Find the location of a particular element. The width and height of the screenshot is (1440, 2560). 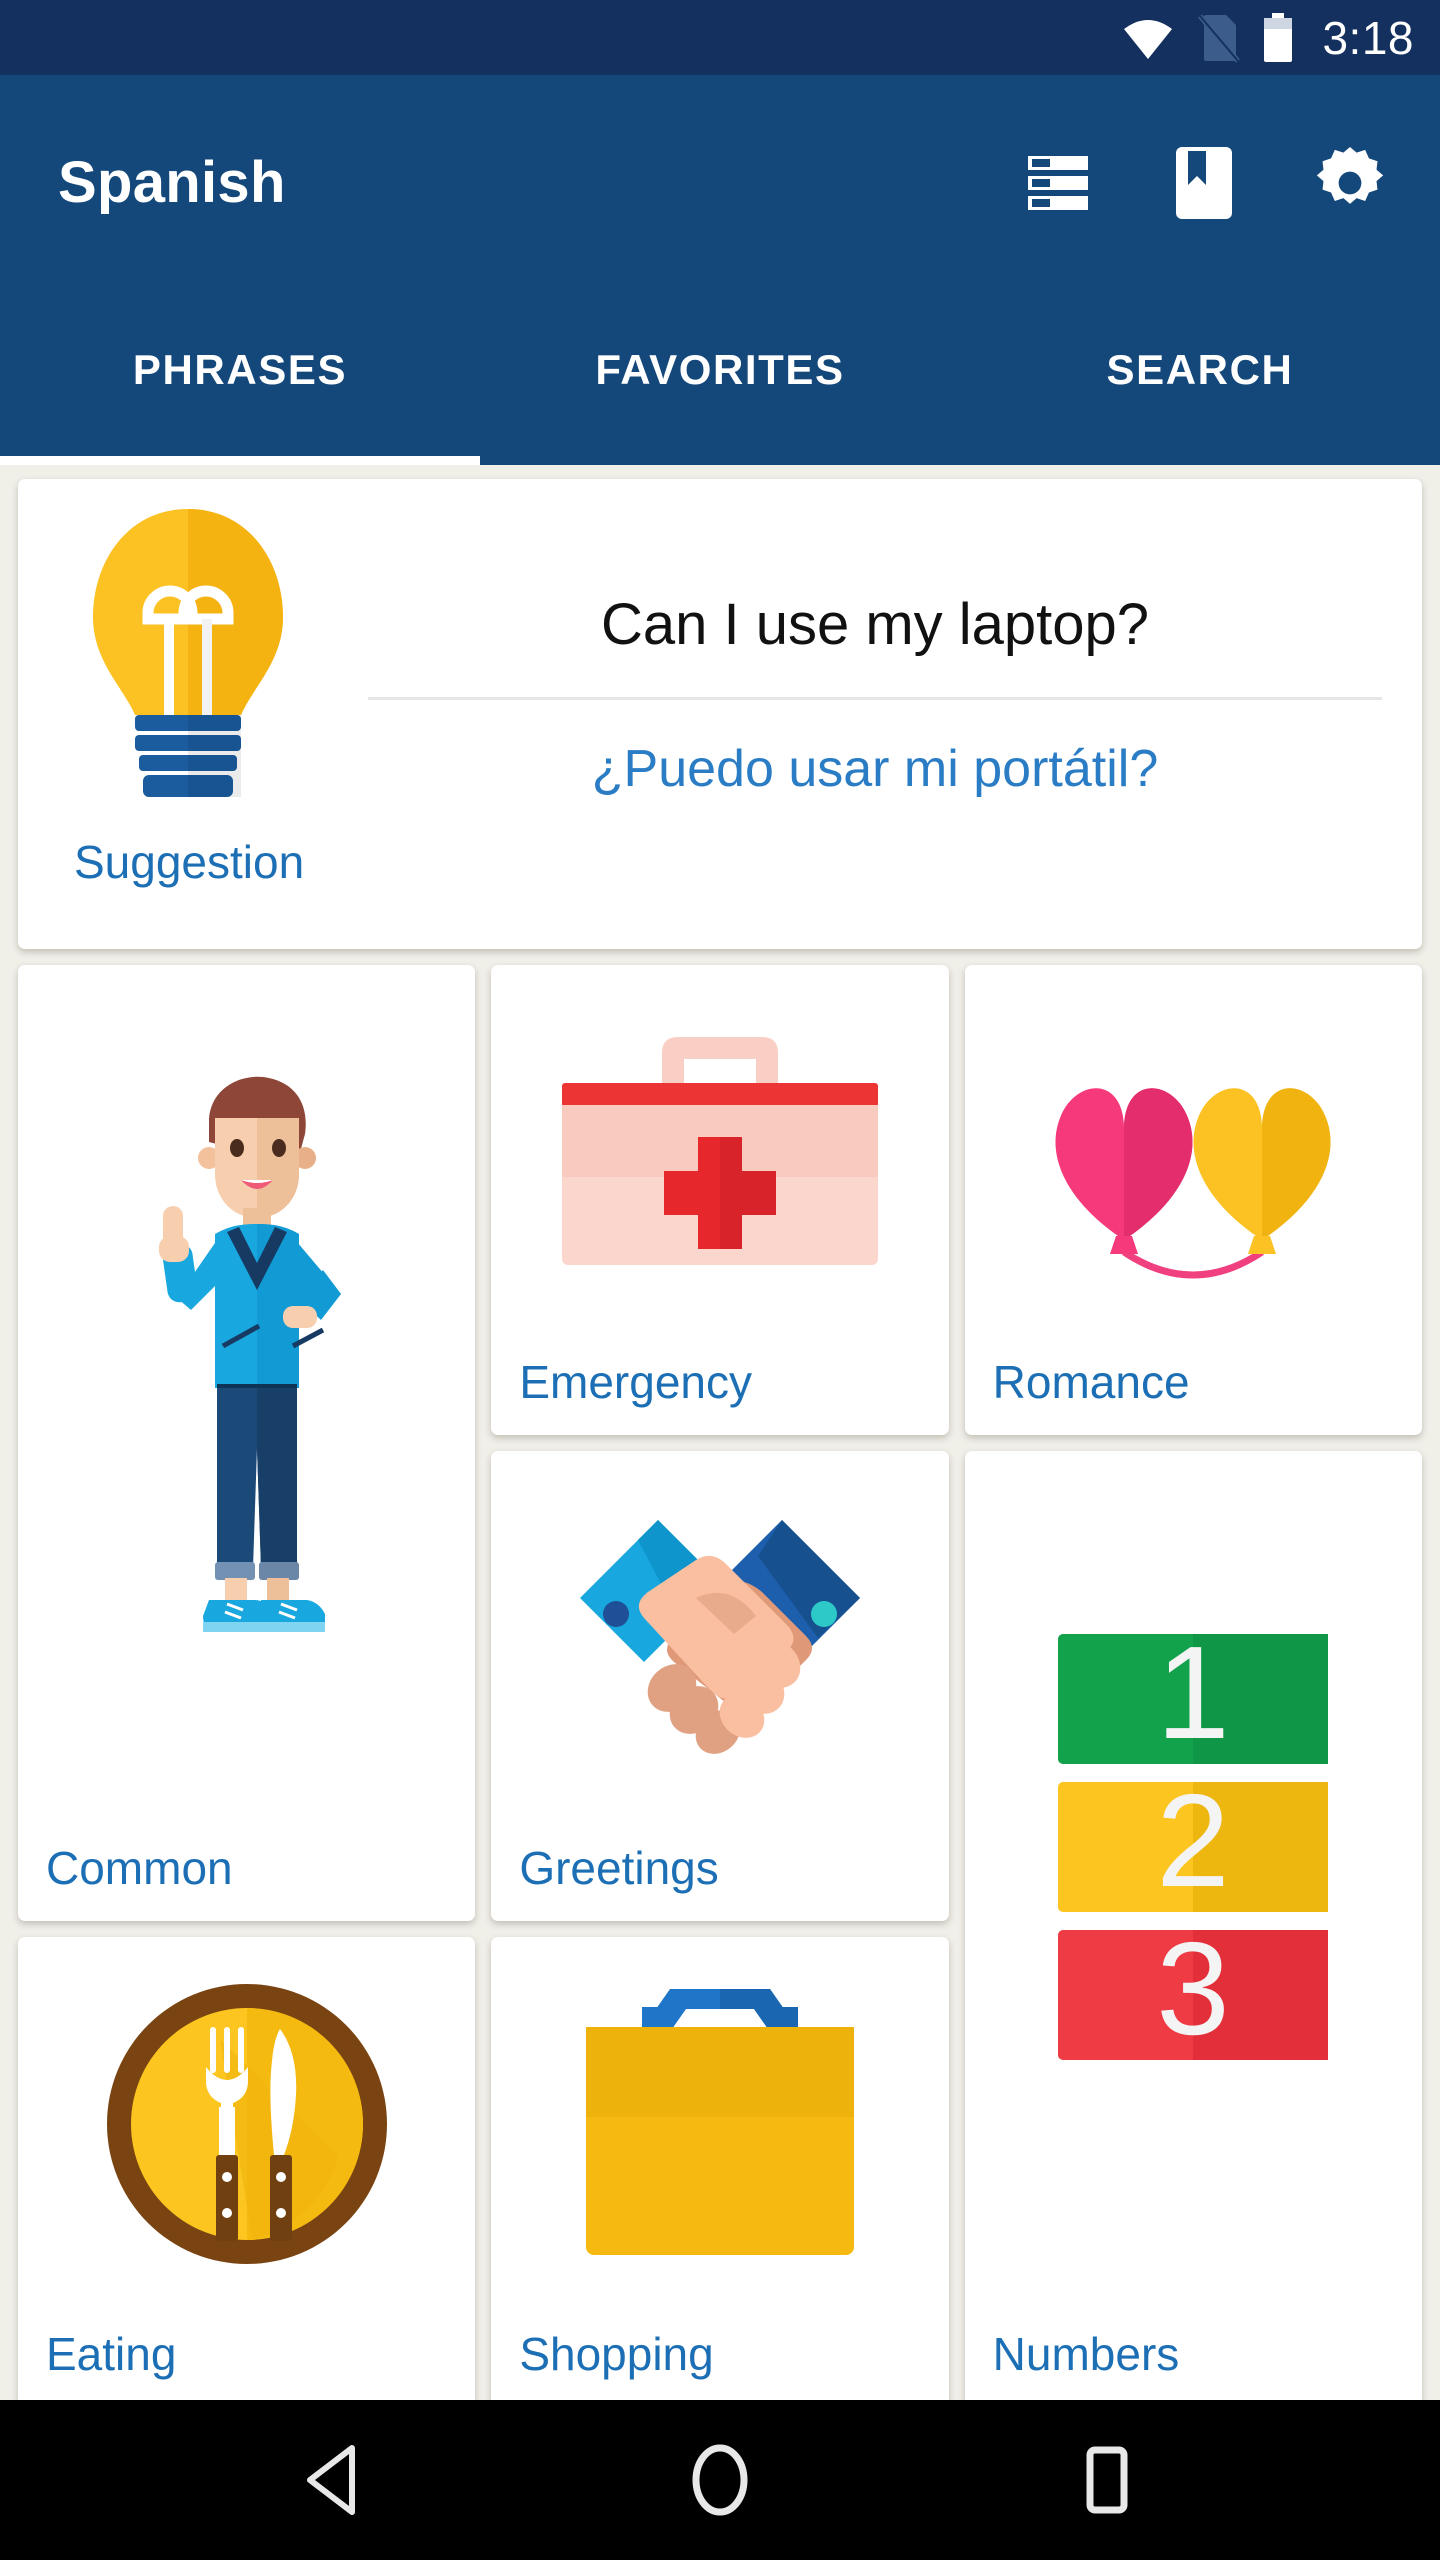

tab-favorites: FAVORITES is located at coordinates (720, 377).